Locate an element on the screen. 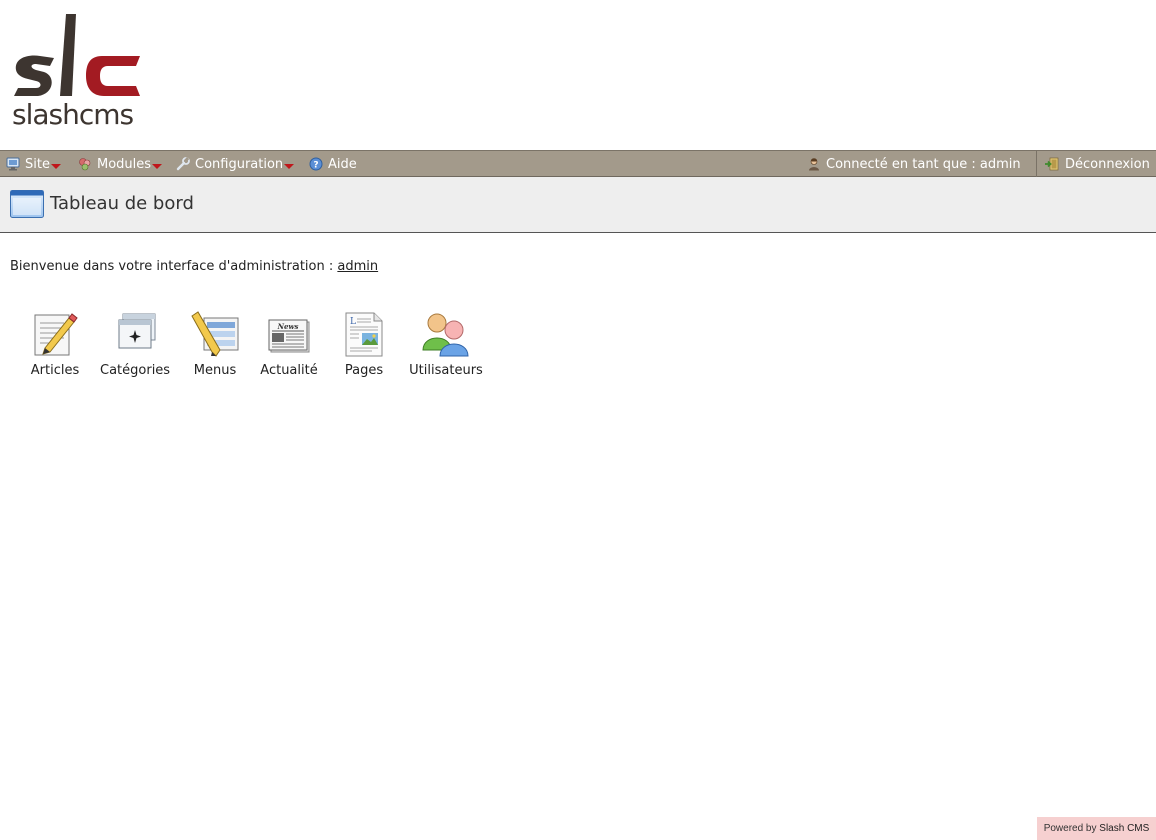 This screenshot has height=840, width=1156. logout-label: Déconnexion is located at coordinates (1107, 164).